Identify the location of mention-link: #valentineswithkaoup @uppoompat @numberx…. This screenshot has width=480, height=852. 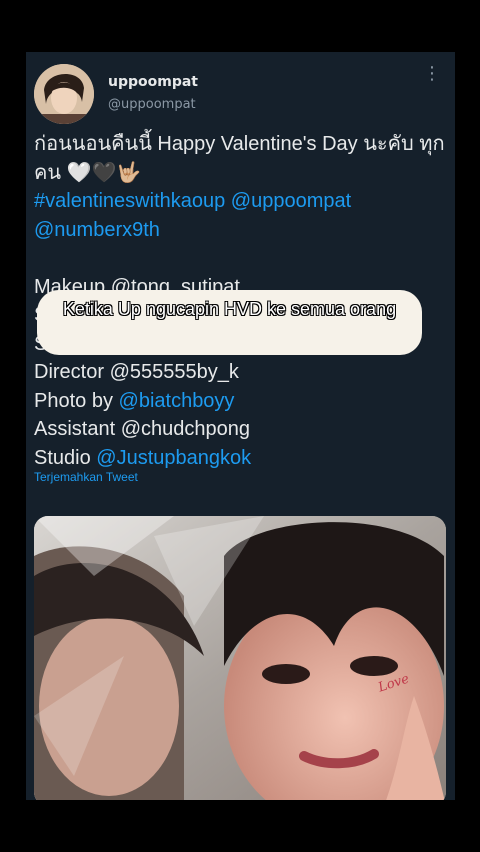
(192, 215).